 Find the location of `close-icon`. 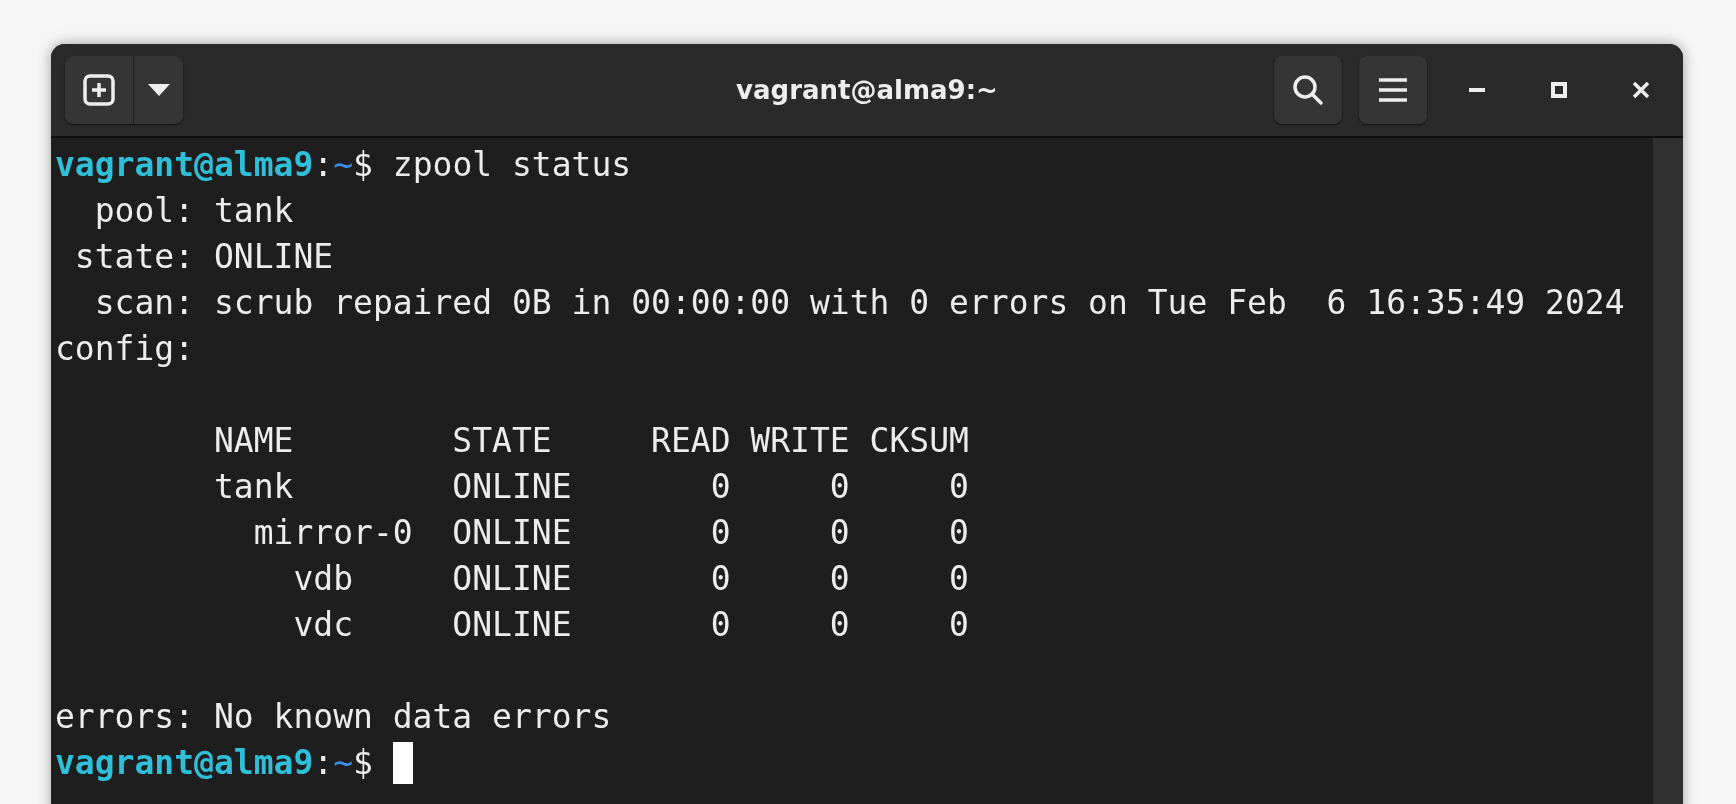

close-icon is located at coordinates (1641, 90).